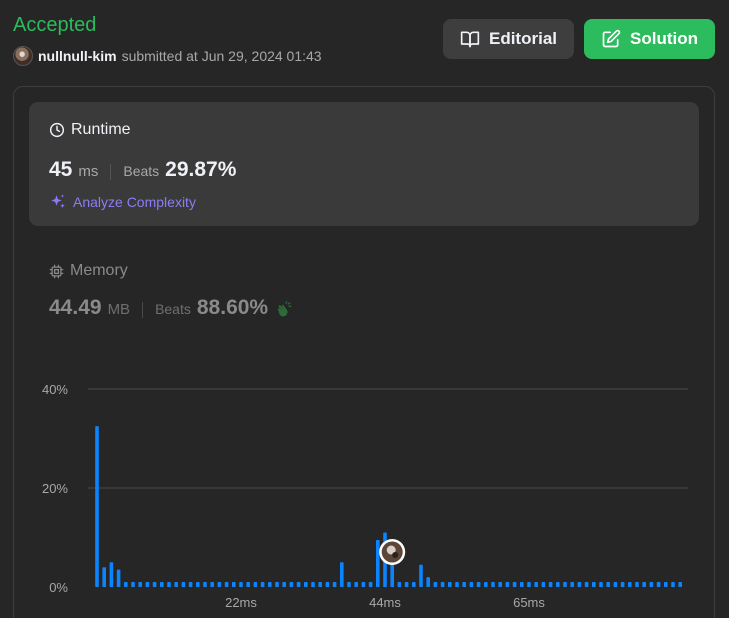  I want to click on y-tick-label: 0%, so click(58, 587).